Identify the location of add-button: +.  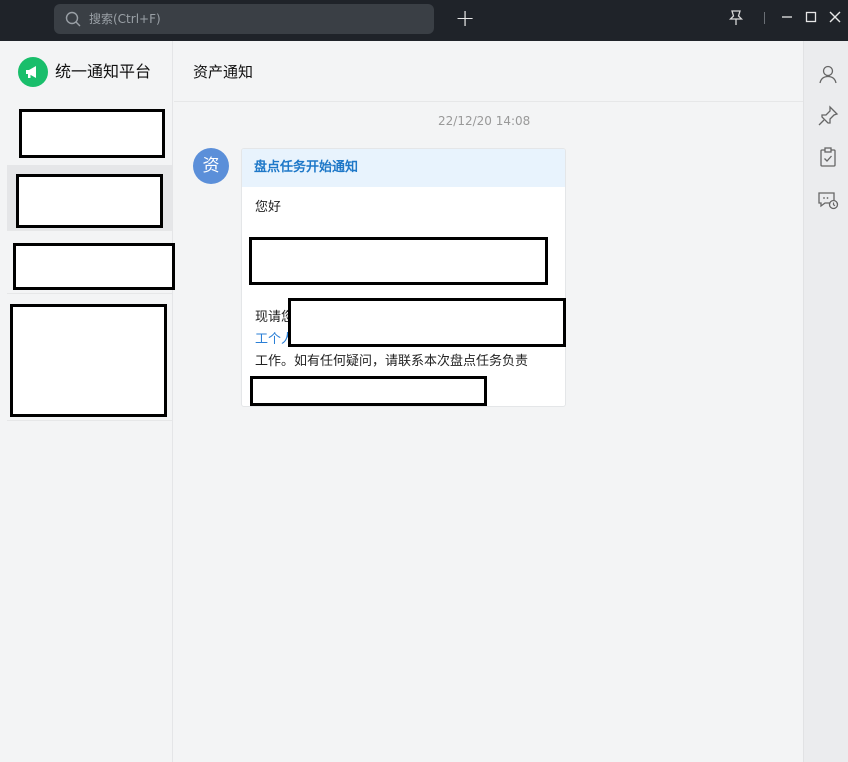
(465, 18).